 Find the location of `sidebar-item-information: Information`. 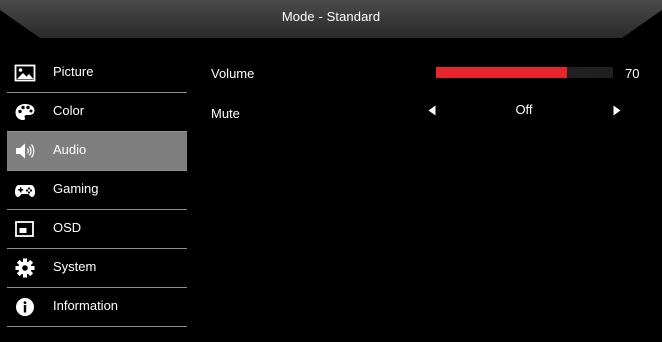

sidebar-item-information: Information is located at coordinates (97, 307).